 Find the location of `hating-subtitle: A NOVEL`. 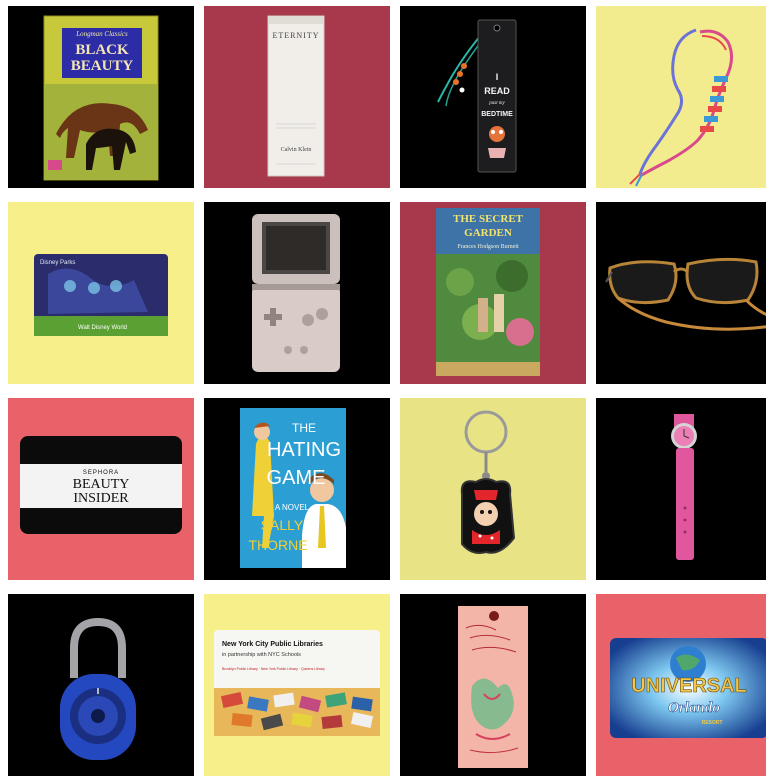

hating-subtitle: A NOVEL is located at coordinates (292, 507).